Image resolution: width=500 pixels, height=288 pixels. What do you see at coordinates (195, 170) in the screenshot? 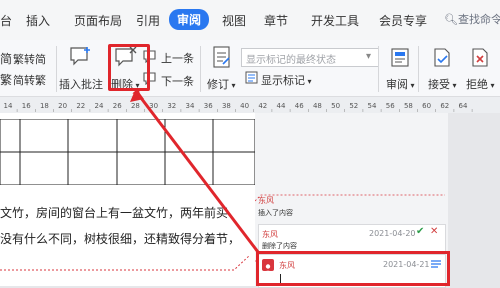
I see `red-arrow` at bounding box center [195, 170].